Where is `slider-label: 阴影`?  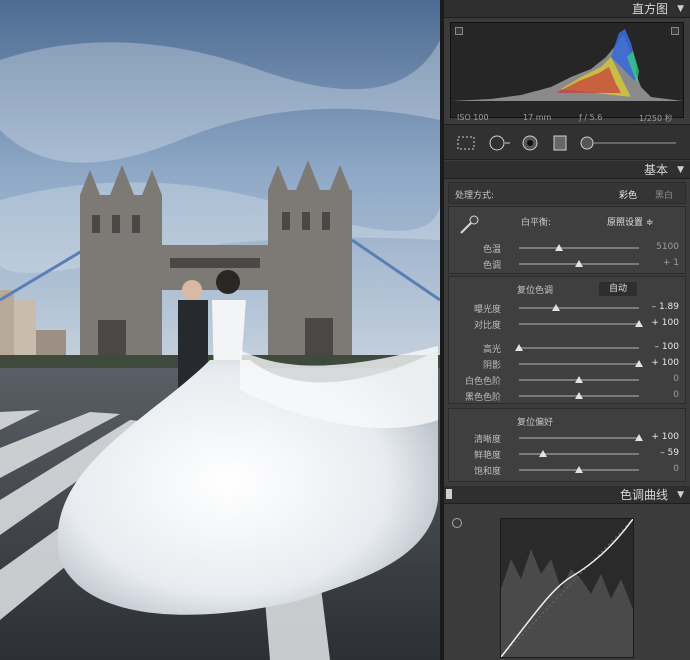
slider-label: 阴影 is located at coordinates (491, 366).